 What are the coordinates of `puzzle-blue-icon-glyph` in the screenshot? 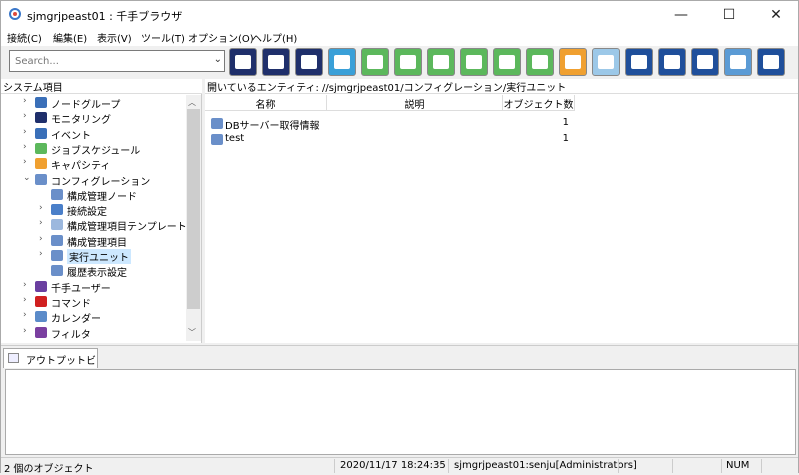 It's located at (606, 62).